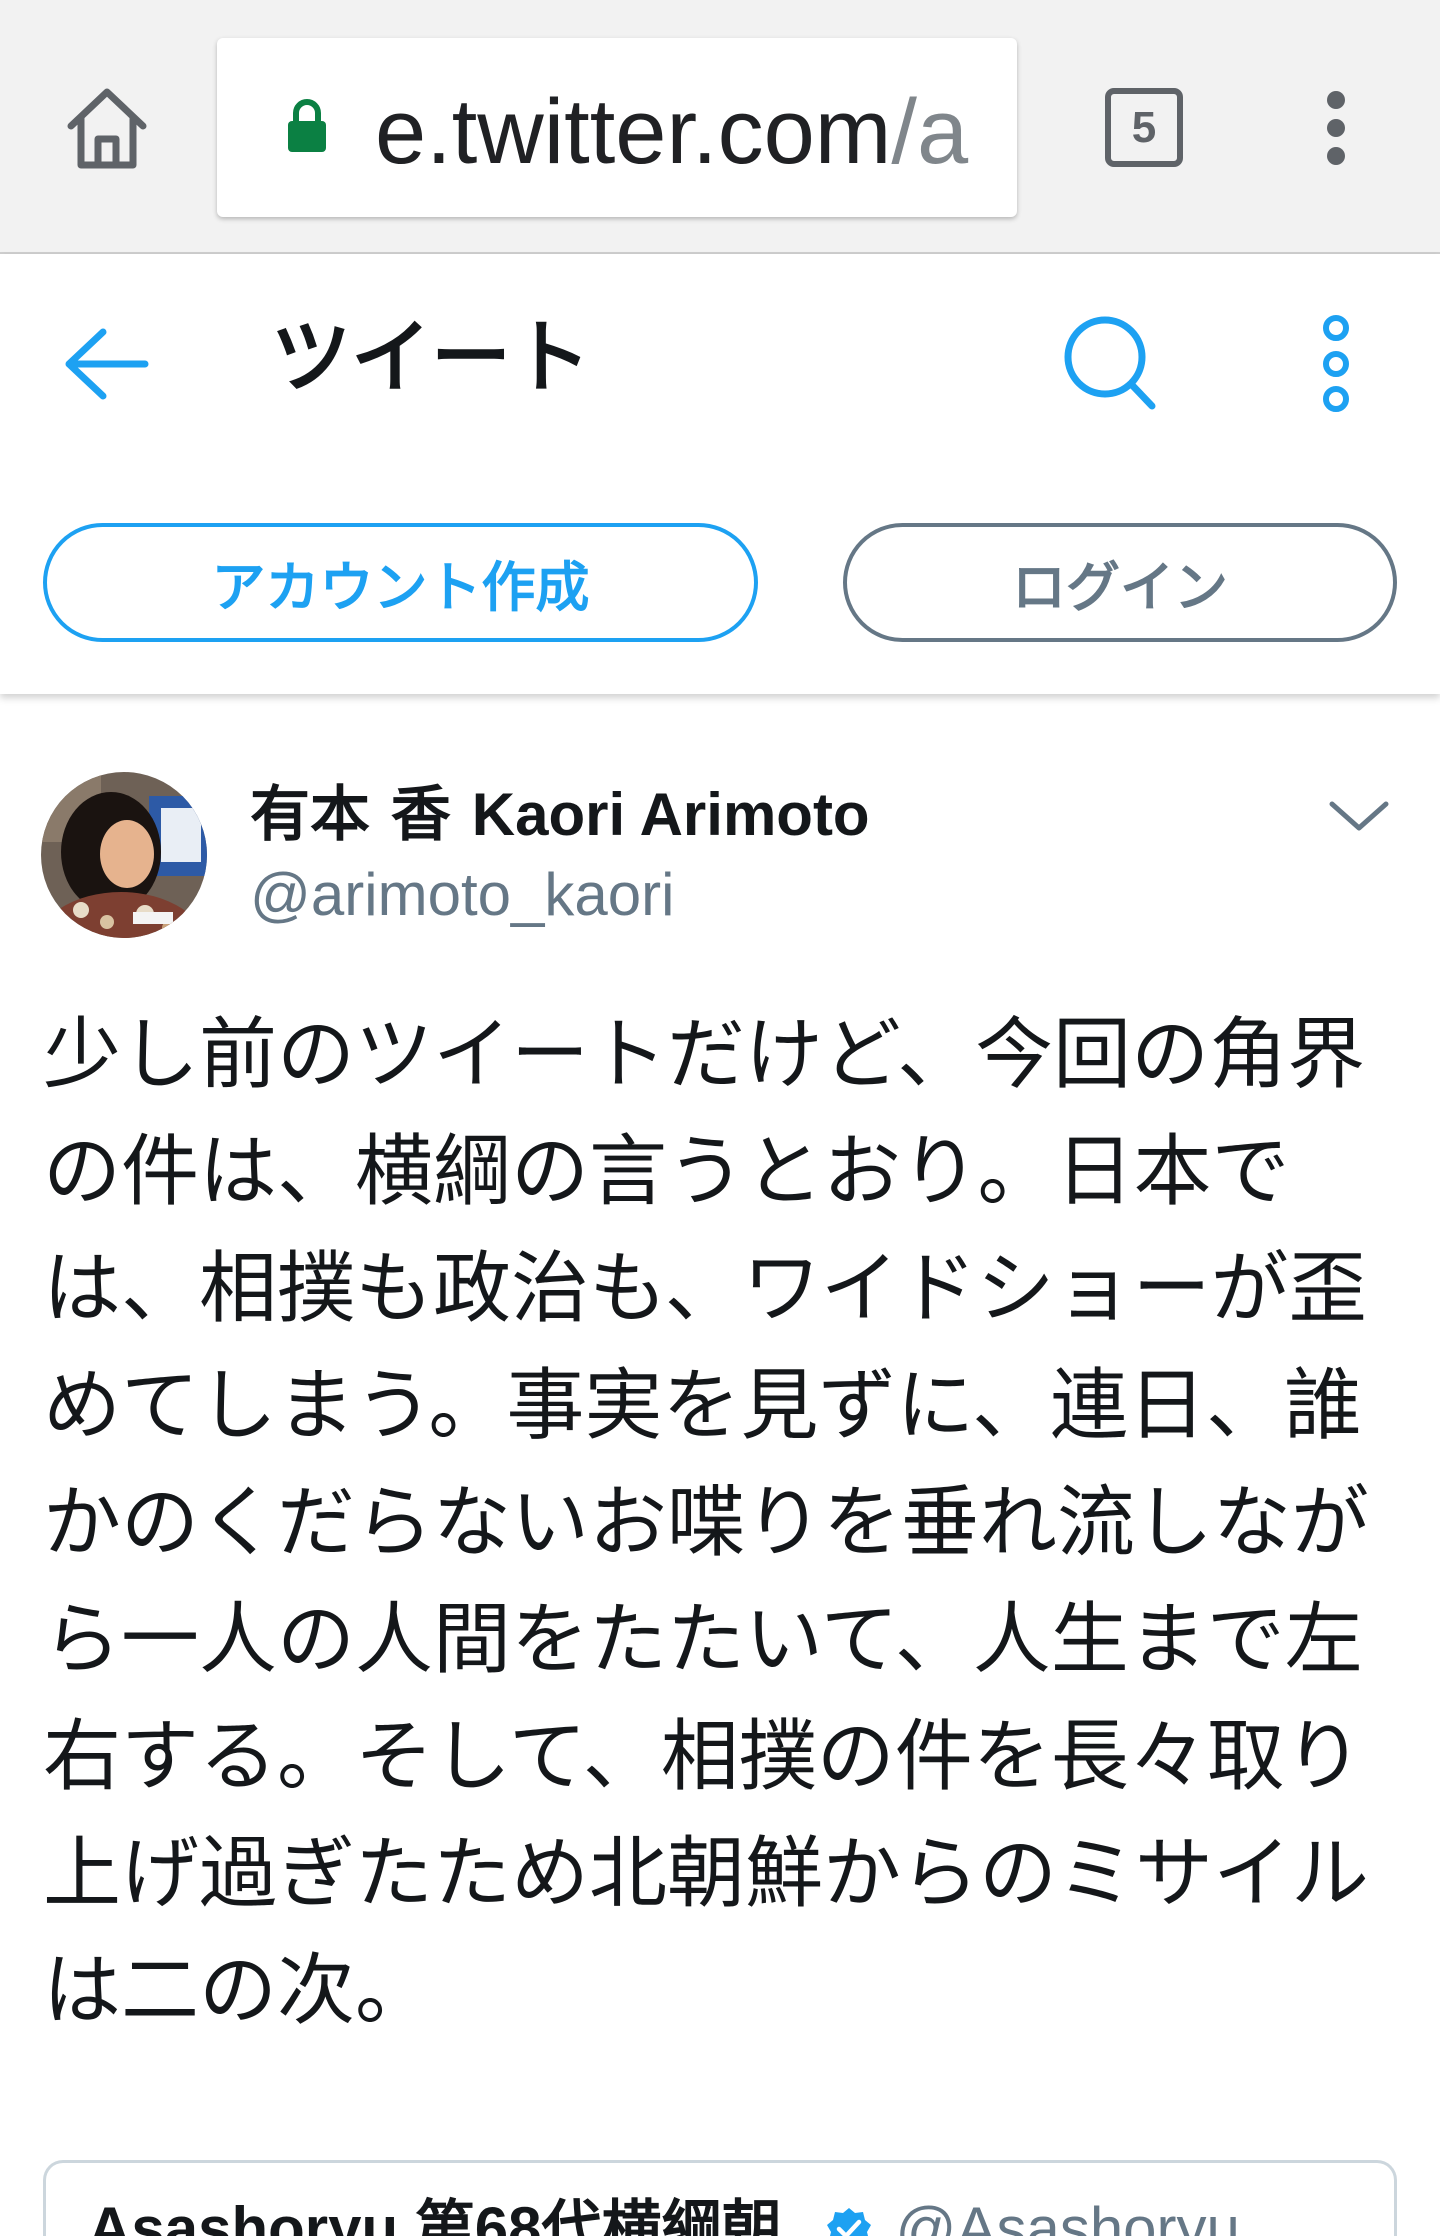 The width and height of the screenshot is (1440, 2236). I want to click on login-button-label: ログイン, so click(1120, 587).